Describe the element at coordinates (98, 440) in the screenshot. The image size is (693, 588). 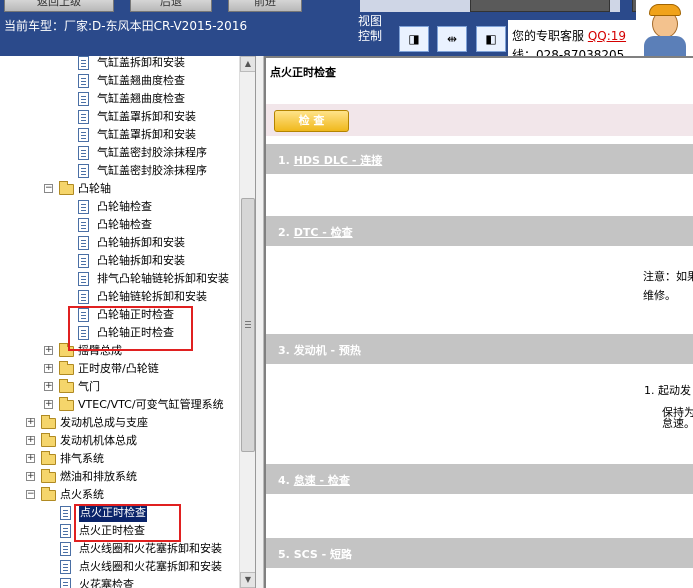
I see `tree-item-label: 发动机机体总成` at that location.